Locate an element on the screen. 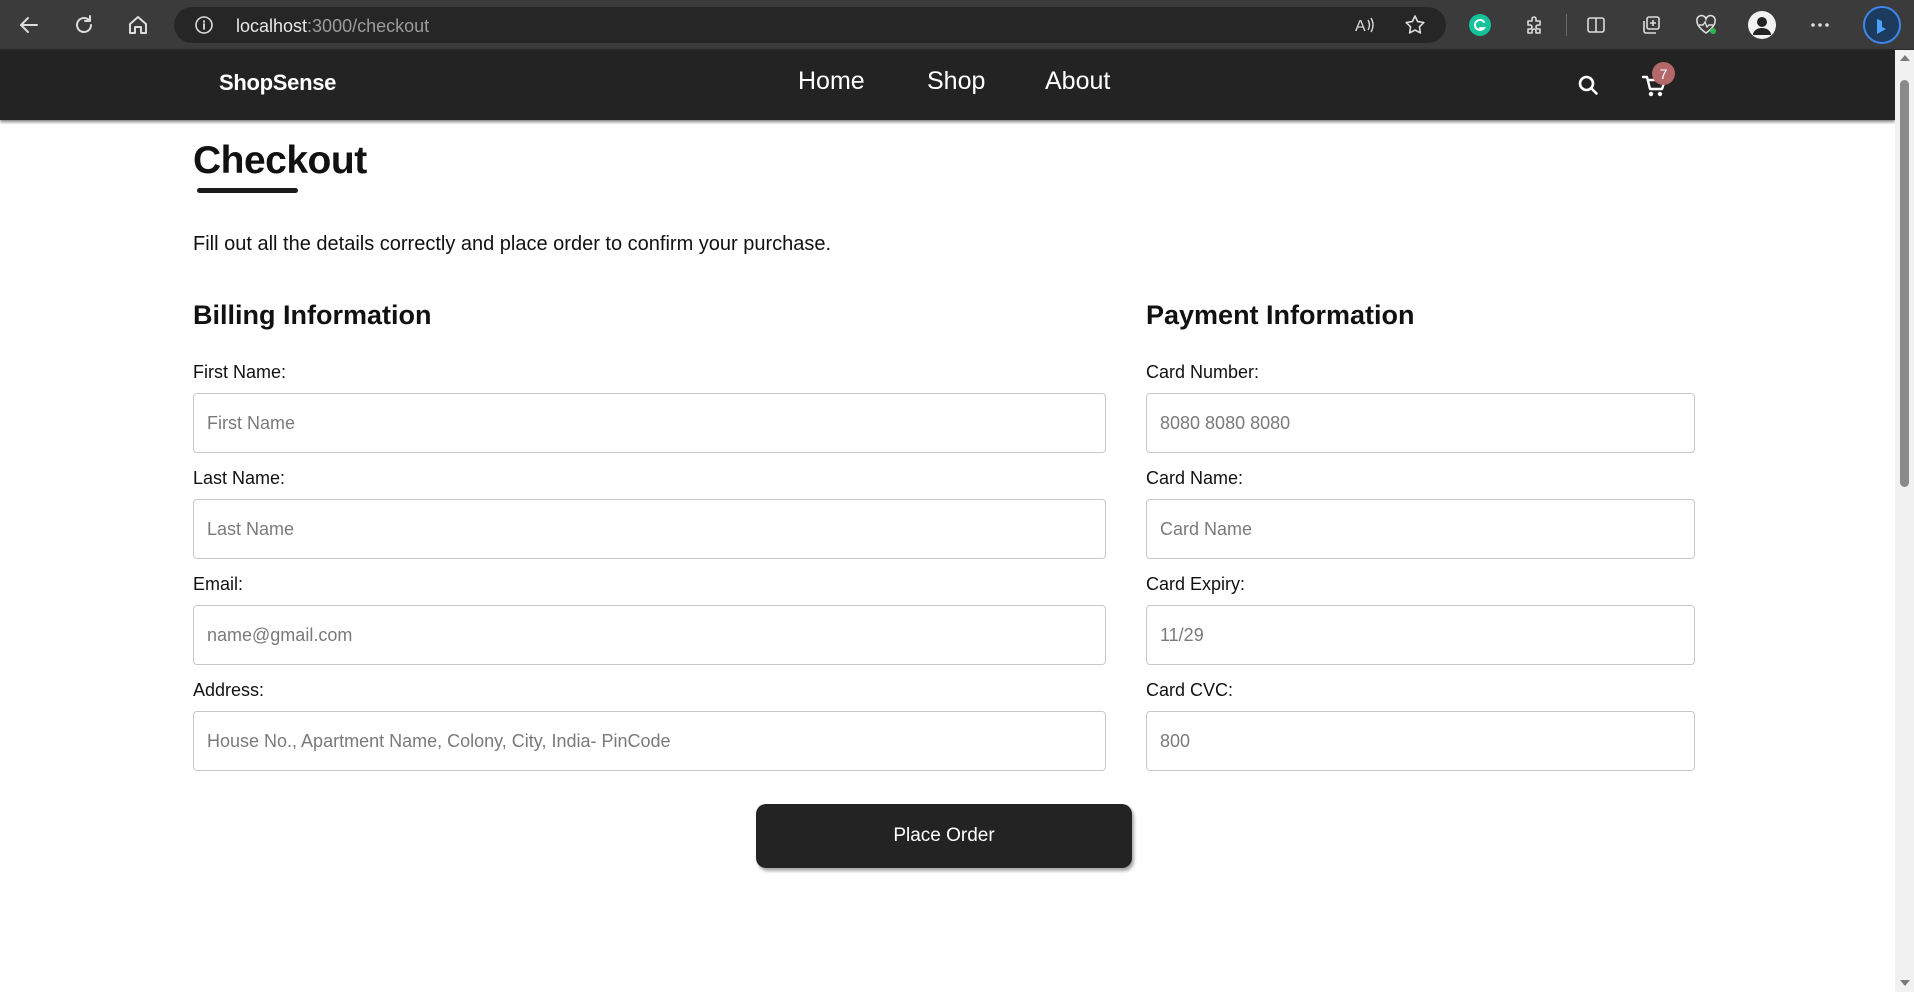  home-icon is located at coordinates (138, 25).